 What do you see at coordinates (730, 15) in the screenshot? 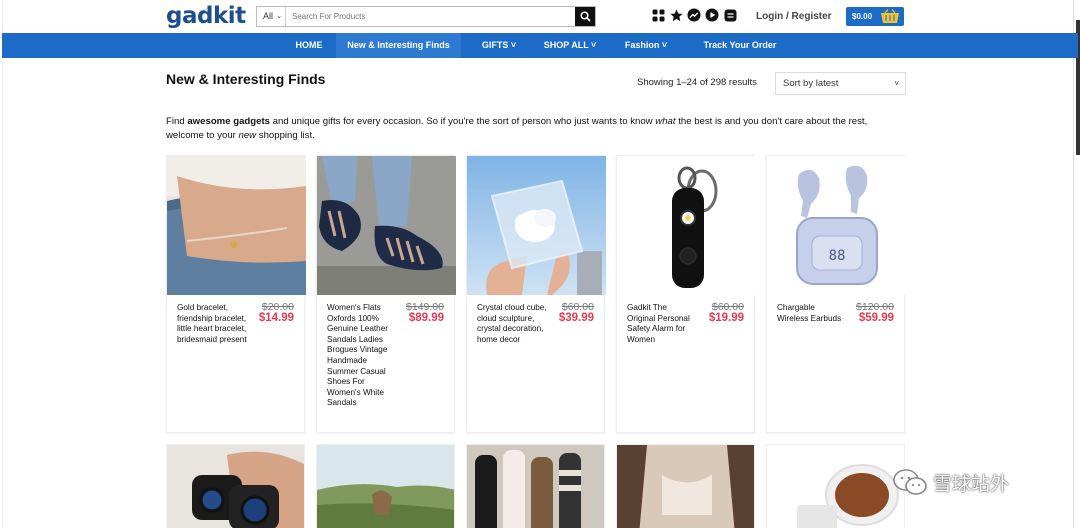
I see `document-icon` at bounding box center [730, 15].